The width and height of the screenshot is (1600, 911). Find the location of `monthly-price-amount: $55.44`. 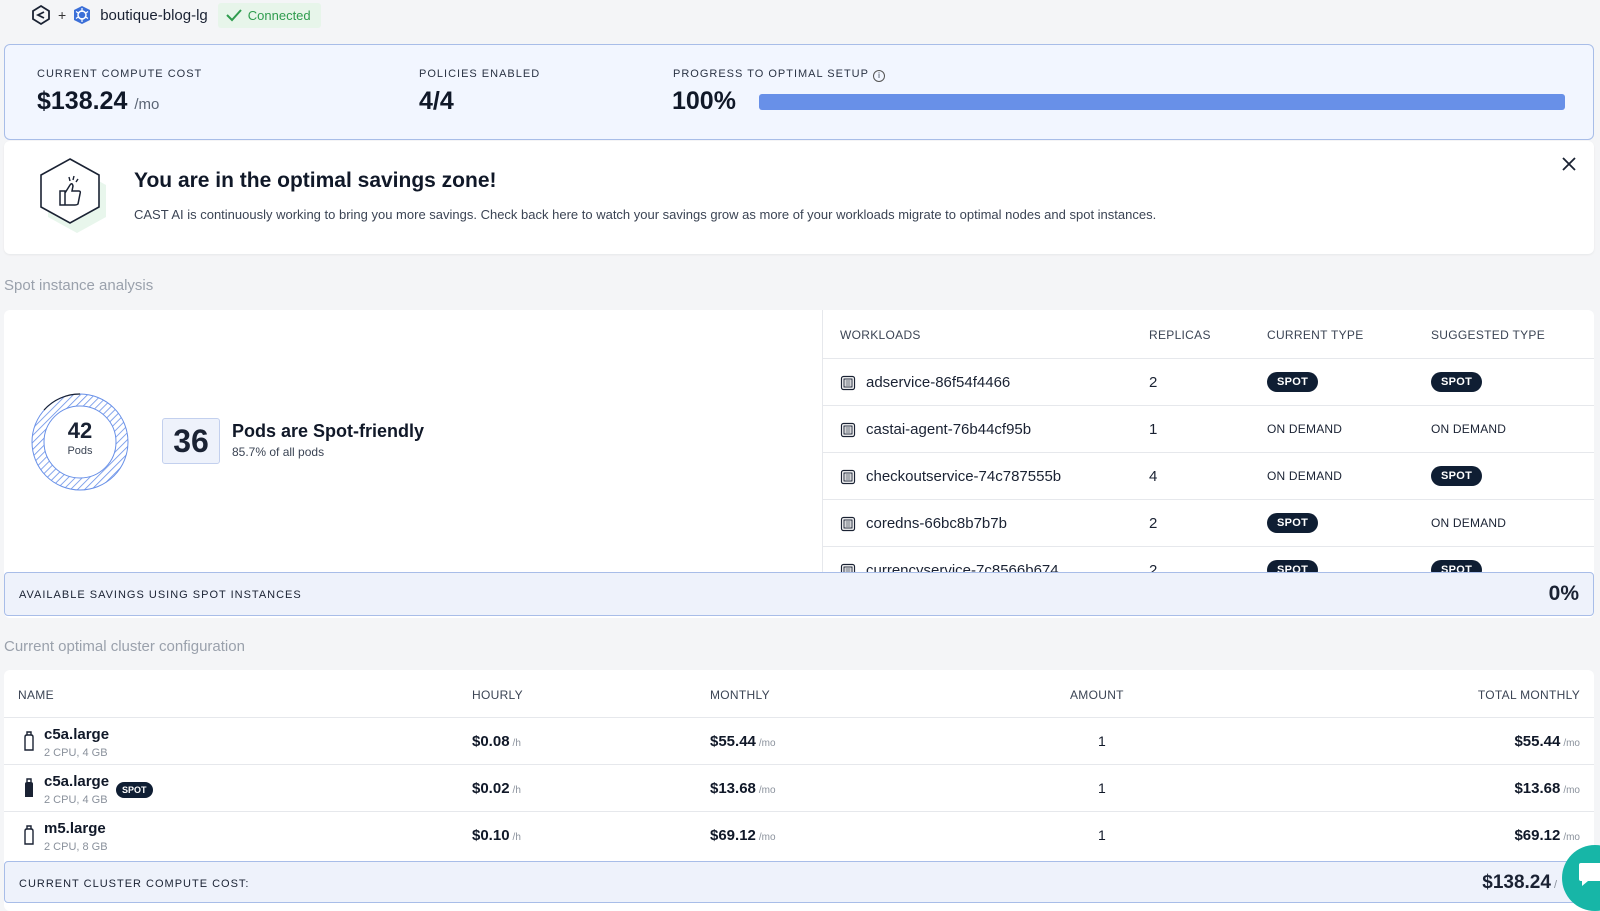

monthly-price-amount: $55.44 is located at coordinates (733, 741).